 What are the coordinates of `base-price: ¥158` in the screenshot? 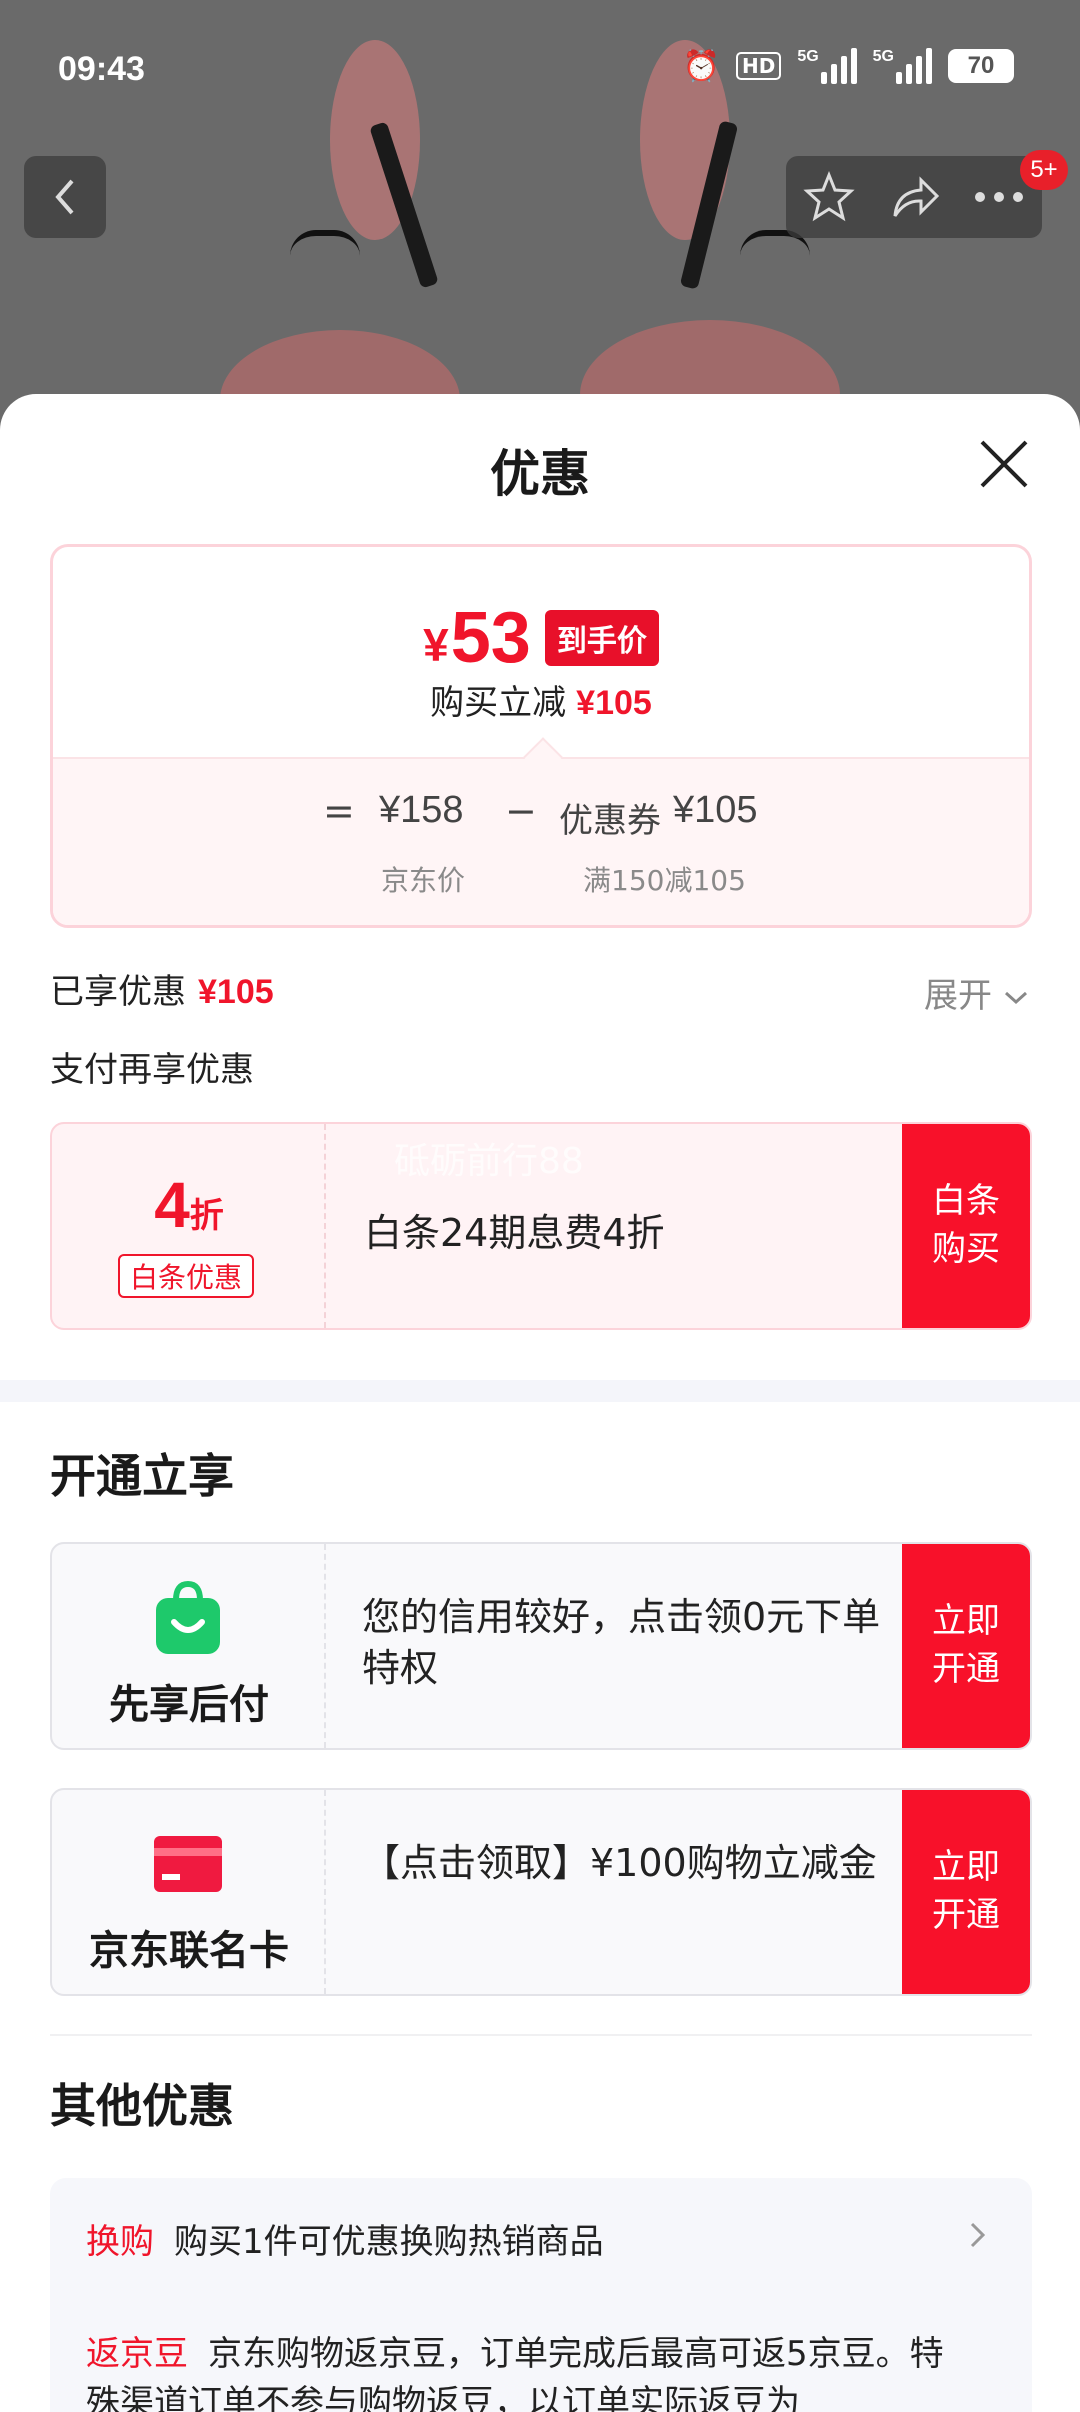 It's located at (421, 810).